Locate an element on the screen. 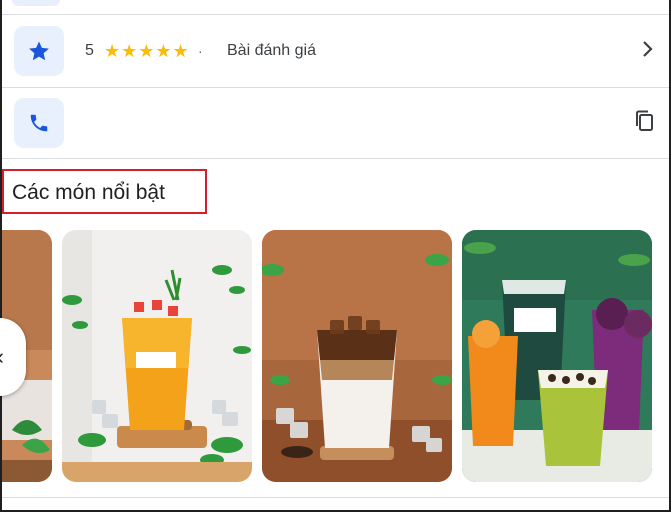  chevron-right-icon is located at coordinates (648, 51).